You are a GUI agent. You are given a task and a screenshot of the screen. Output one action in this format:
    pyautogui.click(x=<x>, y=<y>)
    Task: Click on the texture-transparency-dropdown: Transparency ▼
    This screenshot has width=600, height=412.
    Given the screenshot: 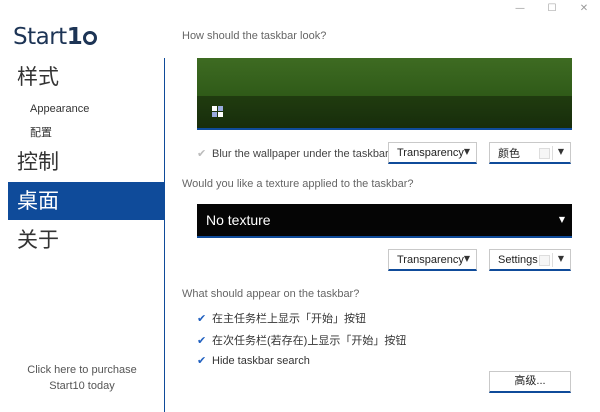 What is the action you would take?
    pyautogui.click(x=432, y=260)
    